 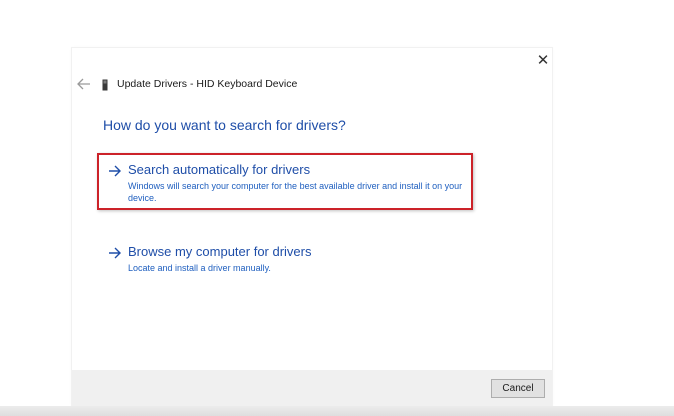 I want to click on option-title: Search automatically for drivers, so click(x=219, y=169).